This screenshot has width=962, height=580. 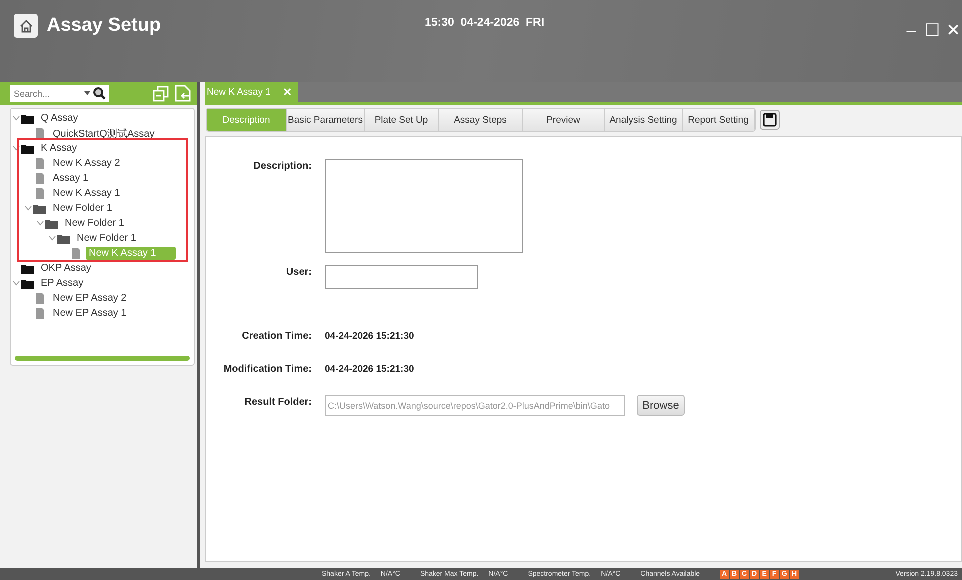 I want to click on tree-item: OKP Assay, so click(x=66, y=268).